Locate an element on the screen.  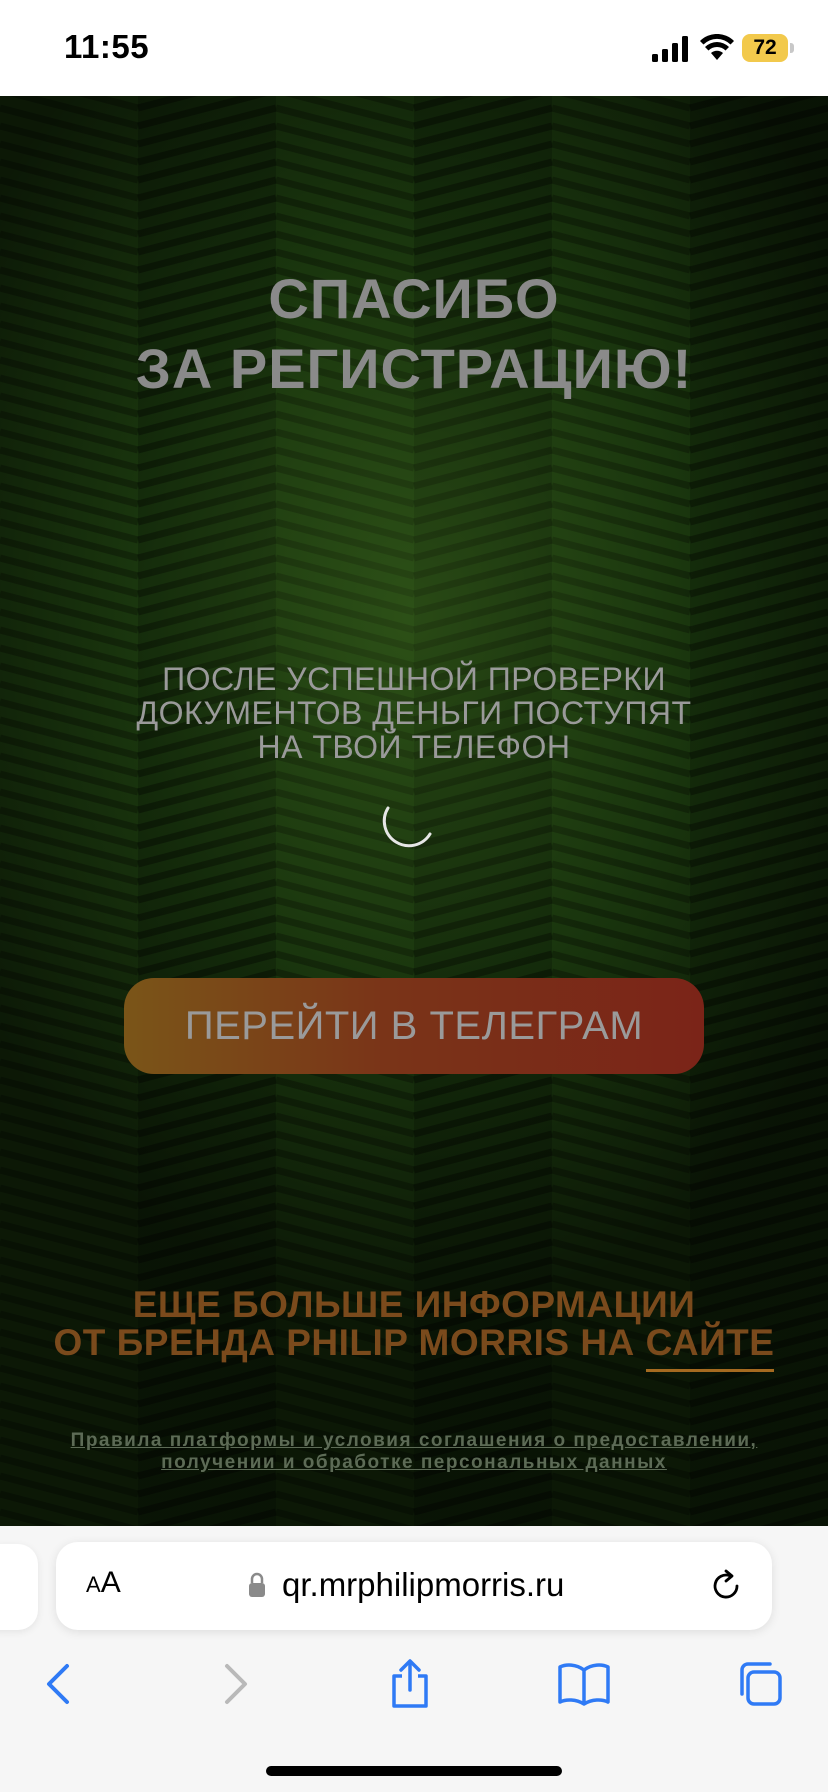
tabs-button is located at coordinates (760, 1684).